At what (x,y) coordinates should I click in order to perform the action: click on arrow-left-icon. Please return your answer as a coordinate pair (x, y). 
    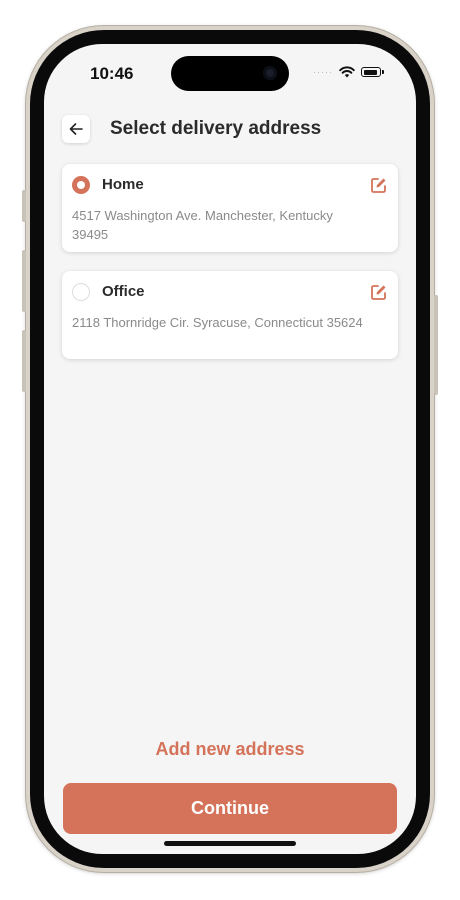
    Looking at the image, I should click on (76, 129).